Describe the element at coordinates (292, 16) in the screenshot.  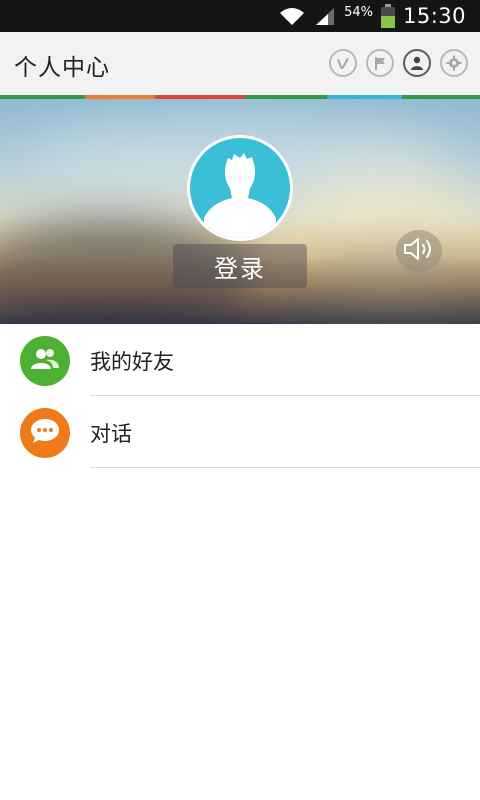
I see `wifi-icon` at that location.